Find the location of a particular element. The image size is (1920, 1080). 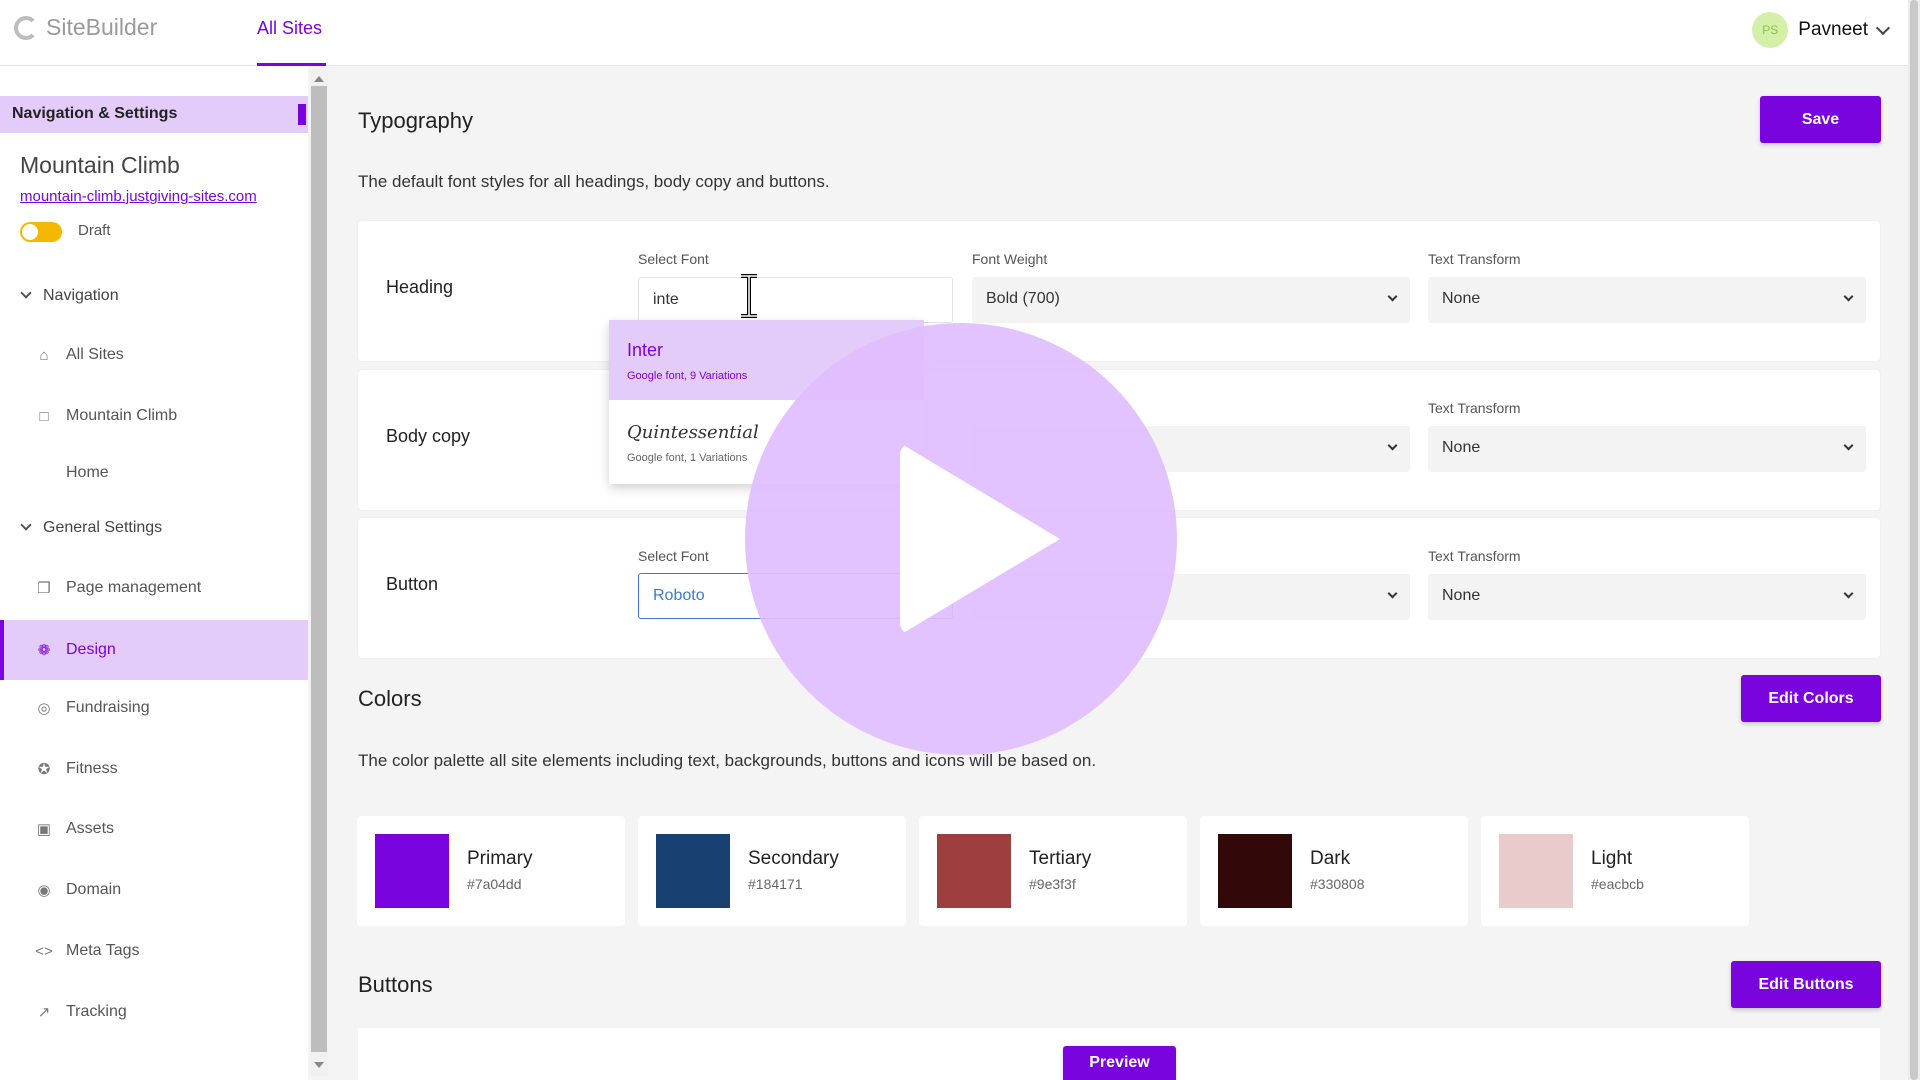

avatar: PS is located at coordinates (1770, 30).